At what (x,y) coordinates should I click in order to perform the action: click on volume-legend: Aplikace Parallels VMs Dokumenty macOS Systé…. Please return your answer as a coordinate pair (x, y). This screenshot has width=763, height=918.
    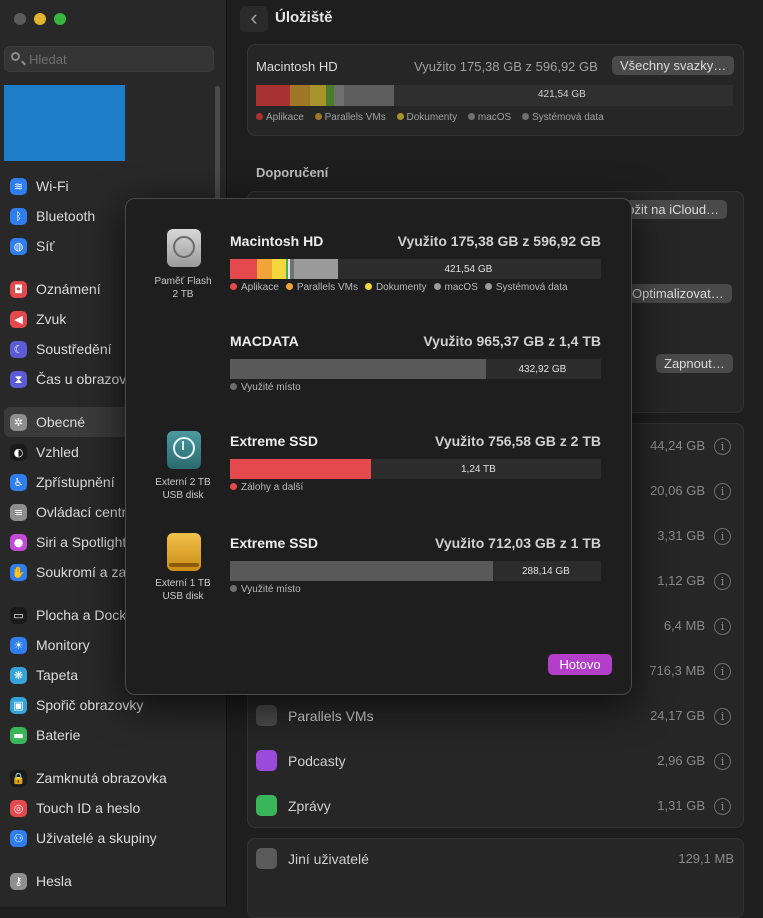
    Looking at the image, I should click on (402, 287).